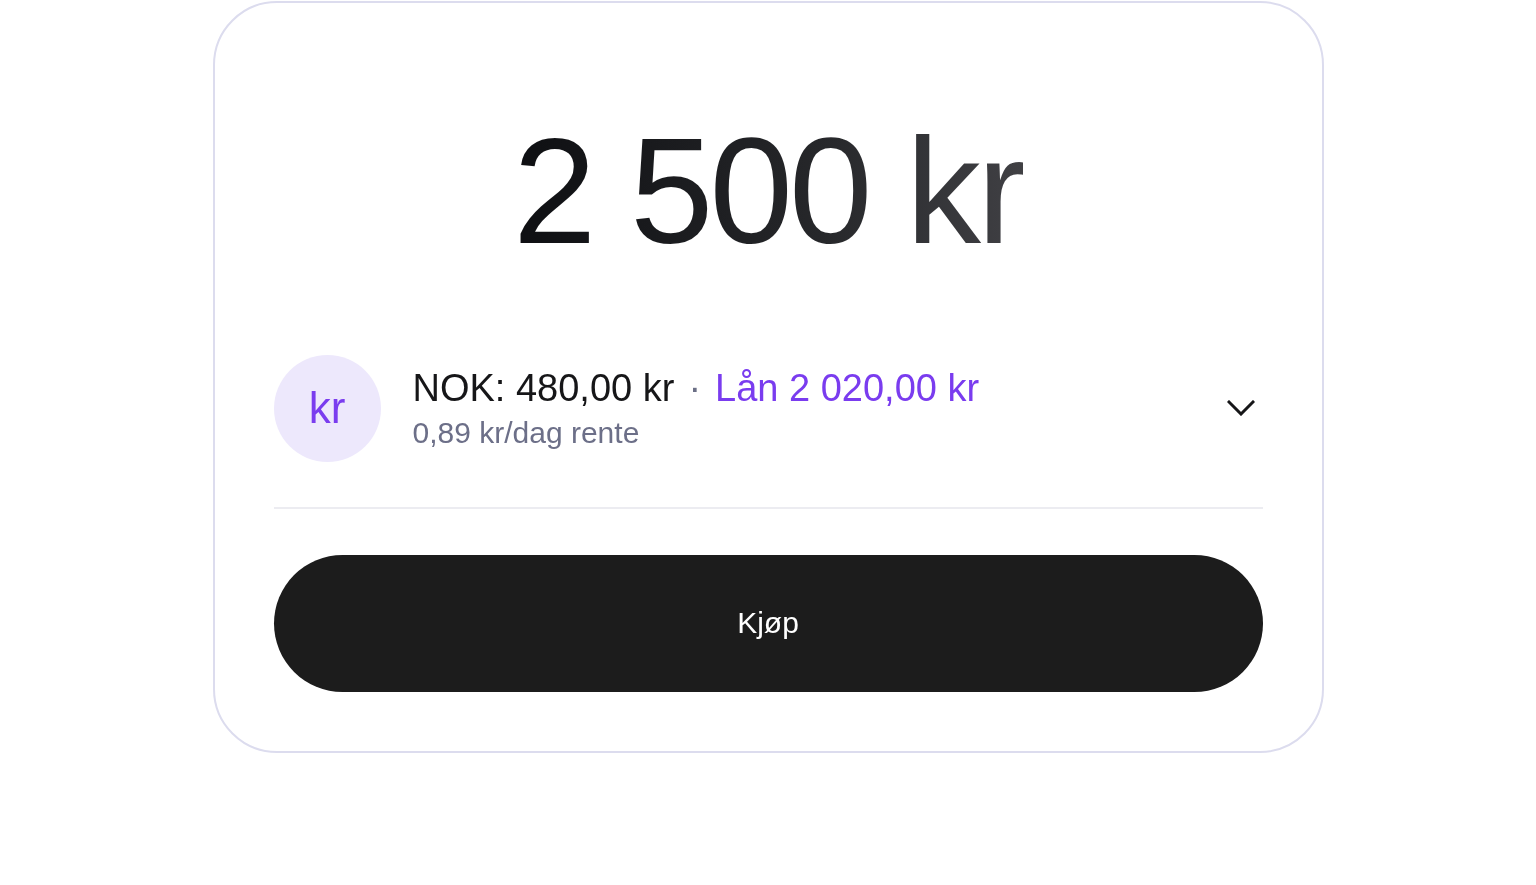 The image size is (1536, 885). Describe the element at coordinates (1240, 408) in the screenshot. I see `chevron-down-icon` at that location.